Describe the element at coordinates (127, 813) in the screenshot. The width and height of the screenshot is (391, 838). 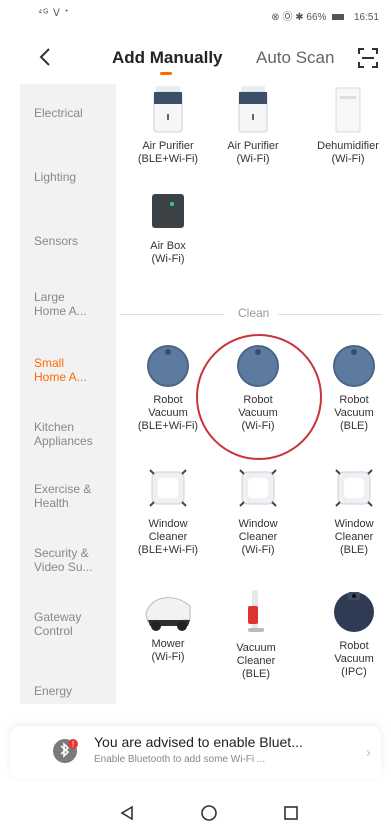
I see `nav-back-icon` at that location.